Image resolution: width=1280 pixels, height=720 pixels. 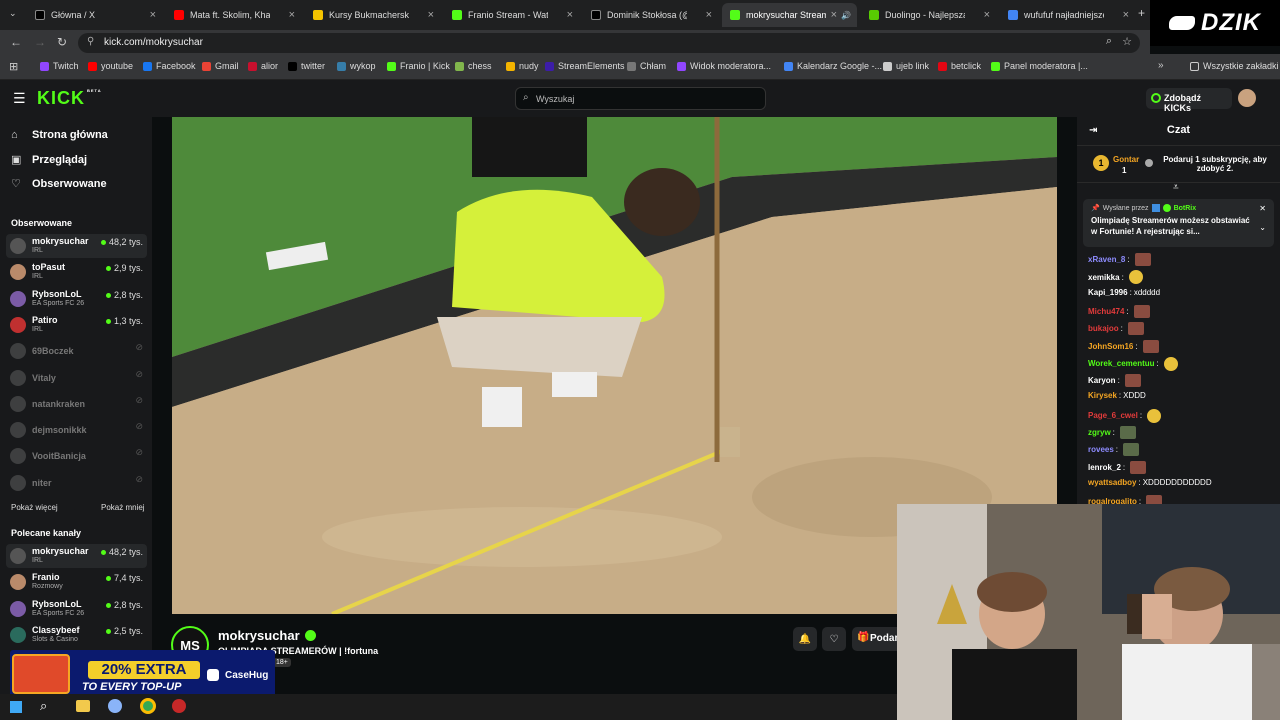 I want to click on browser-tab: Kursy Bukmacherskie Olim ×, so click(x=372, y=15).